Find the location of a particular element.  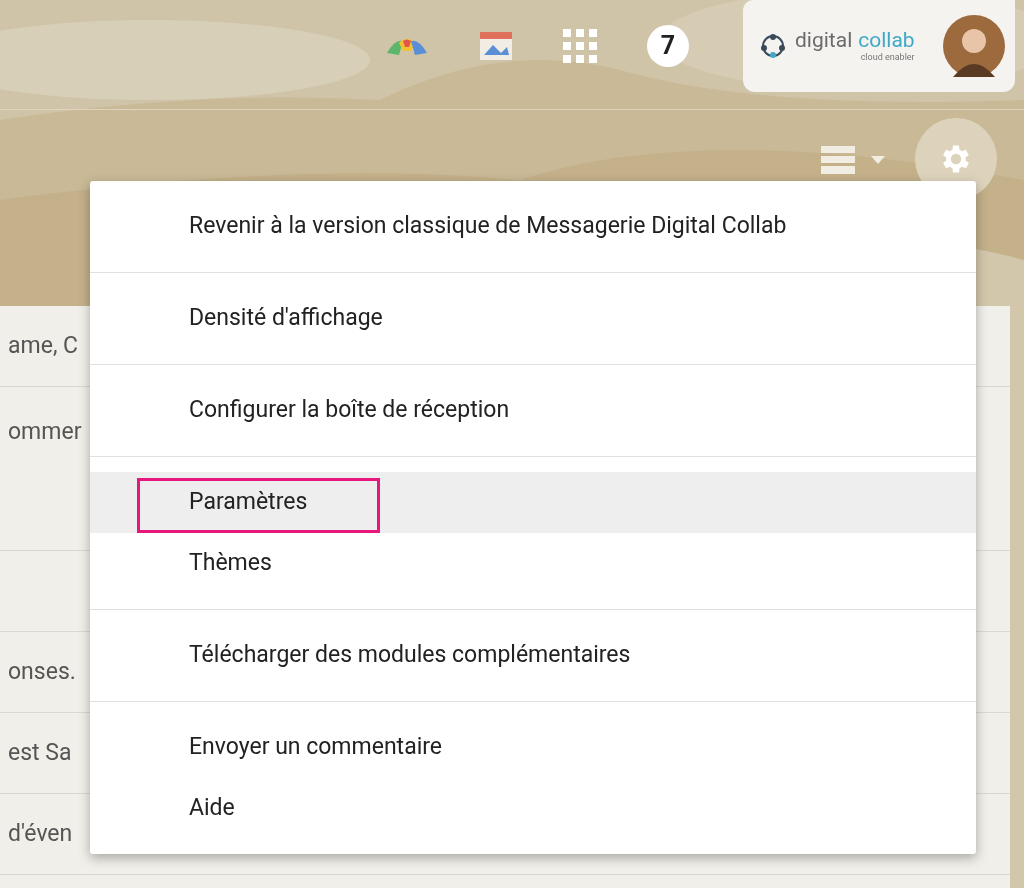

avatar is located at coordinates (974, 46).